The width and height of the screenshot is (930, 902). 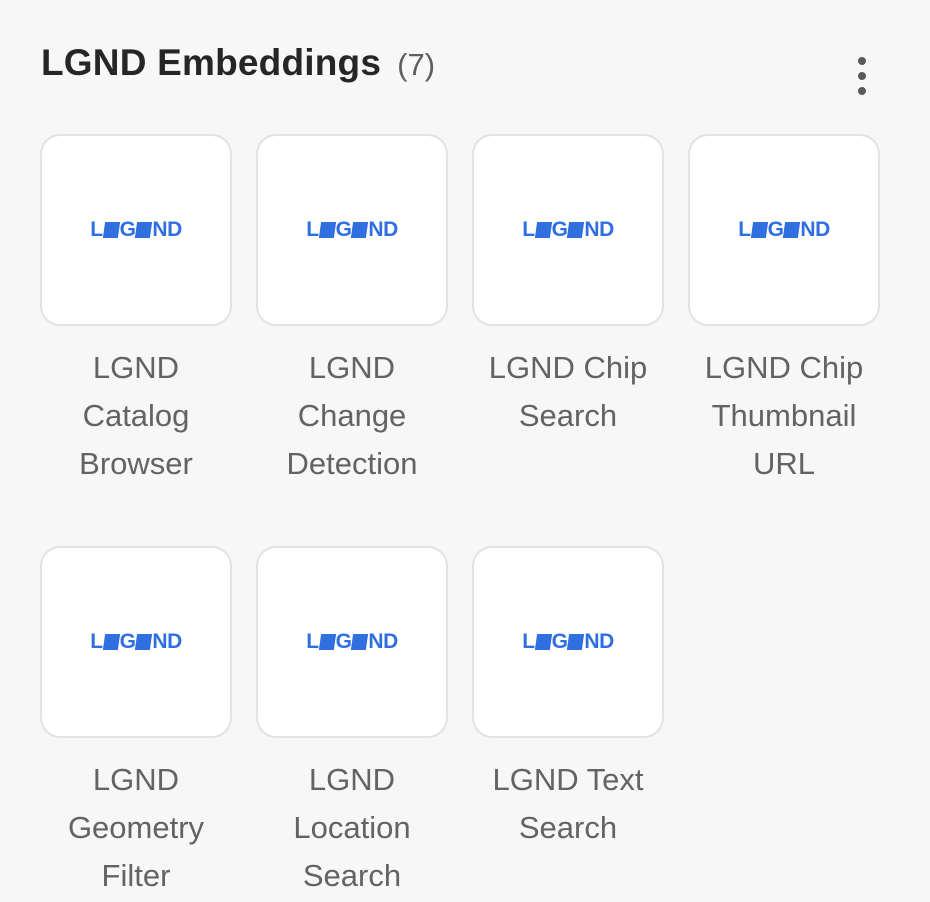 I want to click on tile-lgnd-geometry-filter: L G ND LGND Geometry Filter, so click(x=136, y=723).